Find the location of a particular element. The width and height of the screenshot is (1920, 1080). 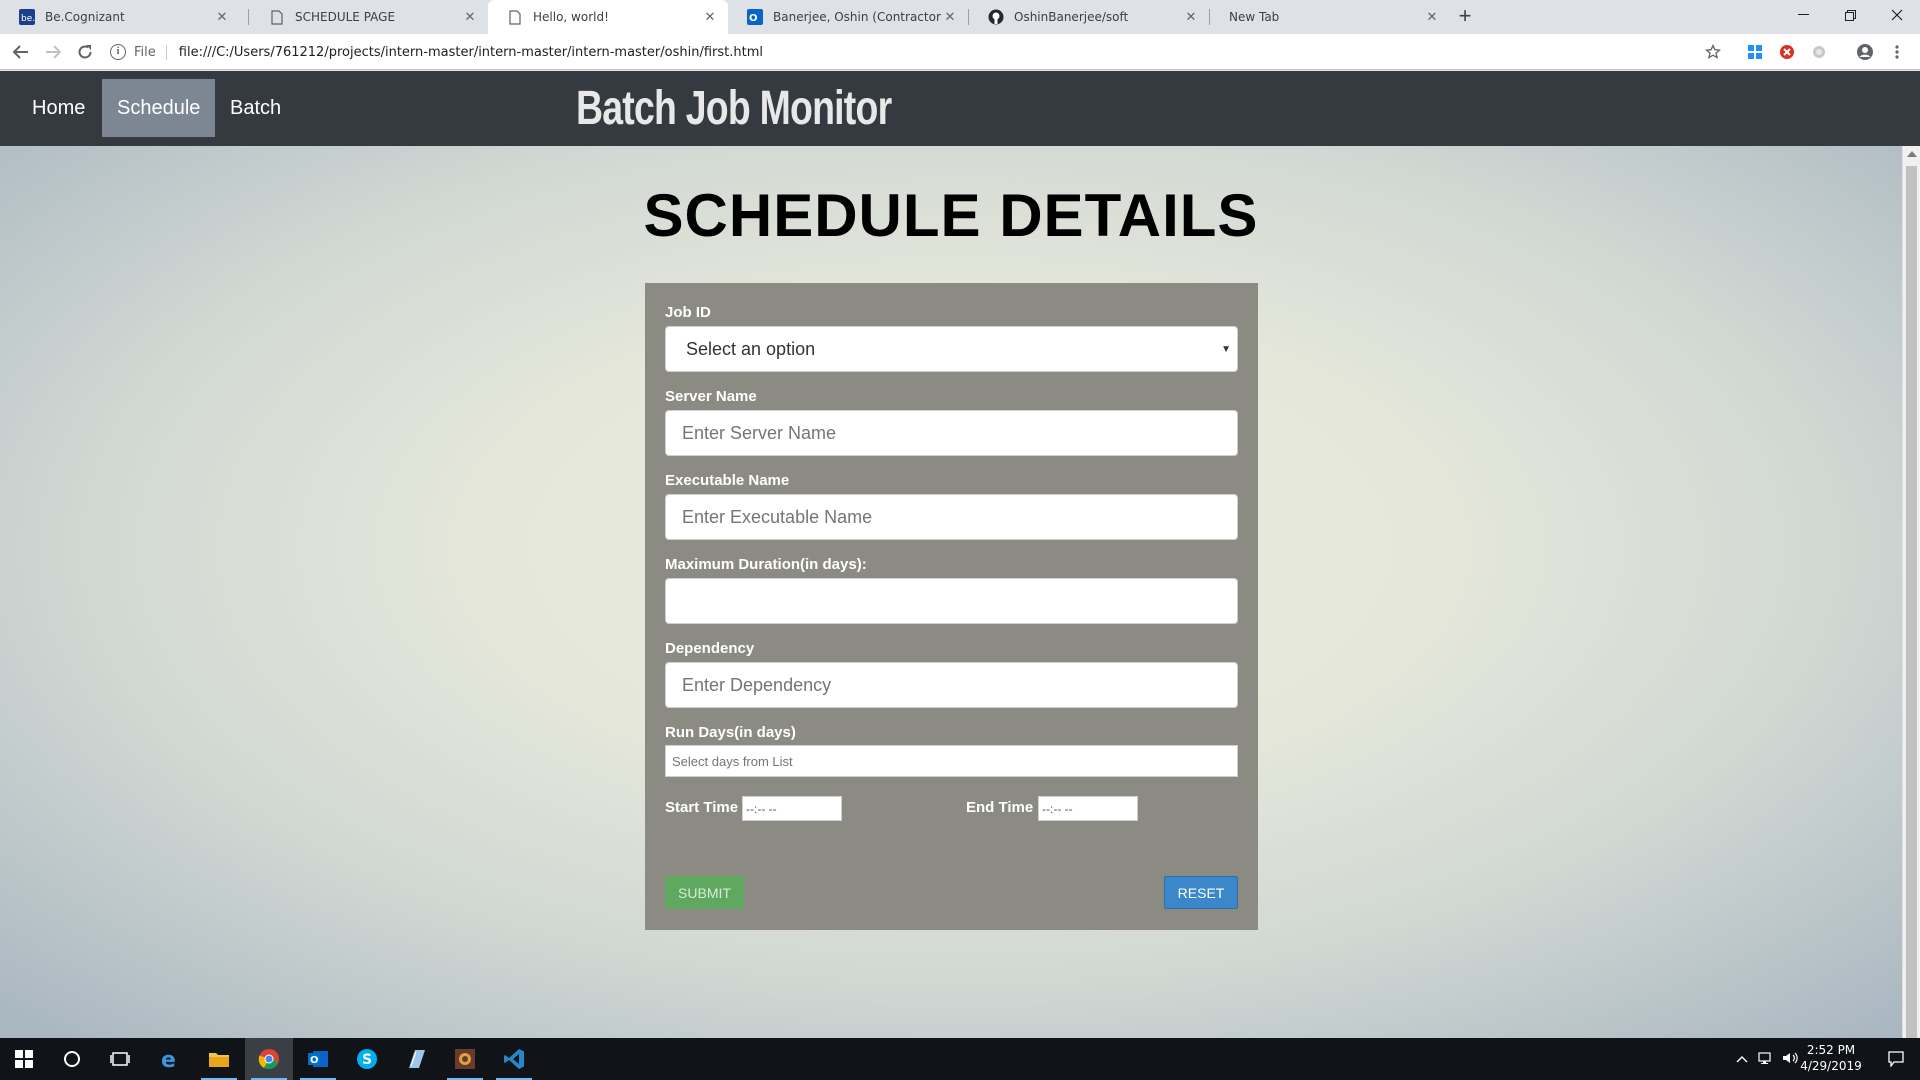

site-navbar: Home Schedule Batch Batch Job Monitor is located at coordinates (960, 108).